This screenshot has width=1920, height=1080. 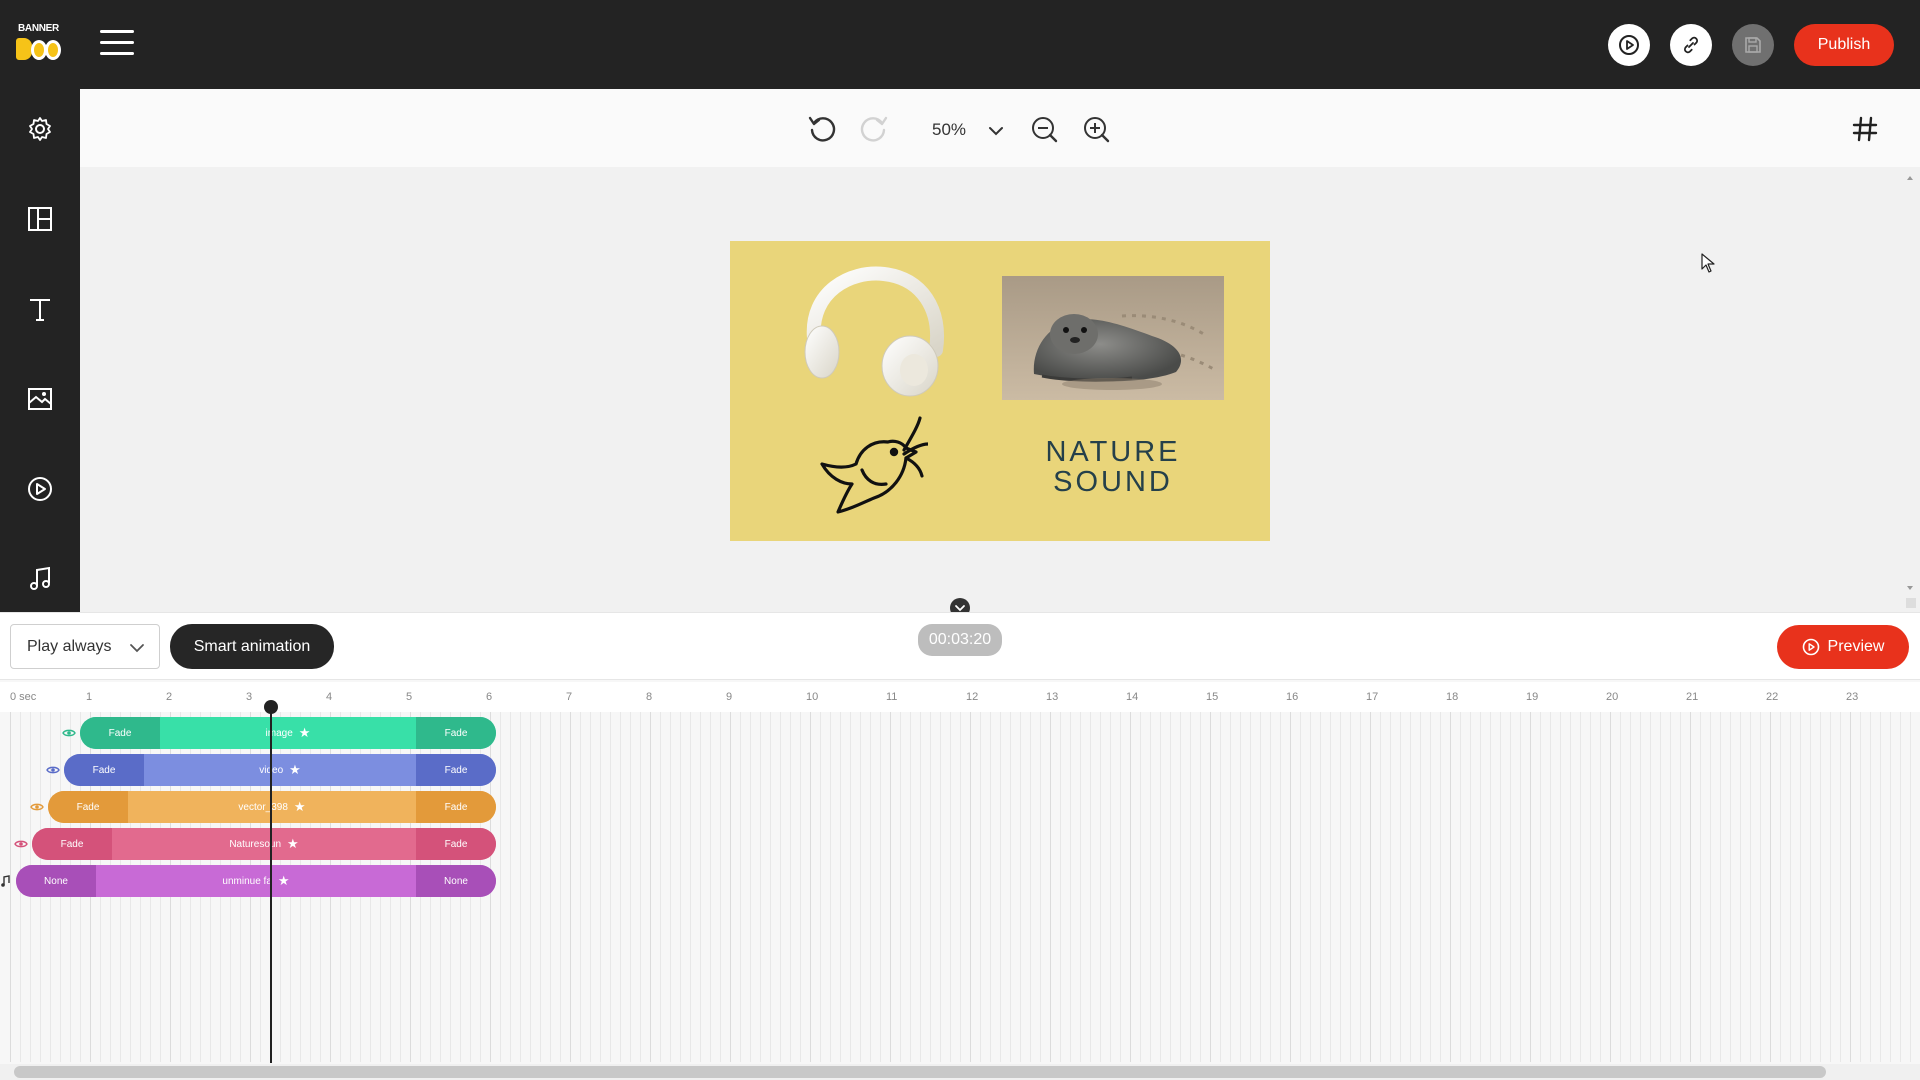 I want to click on track-layer-label: vector_398 ★, so click(x=272, y=807).